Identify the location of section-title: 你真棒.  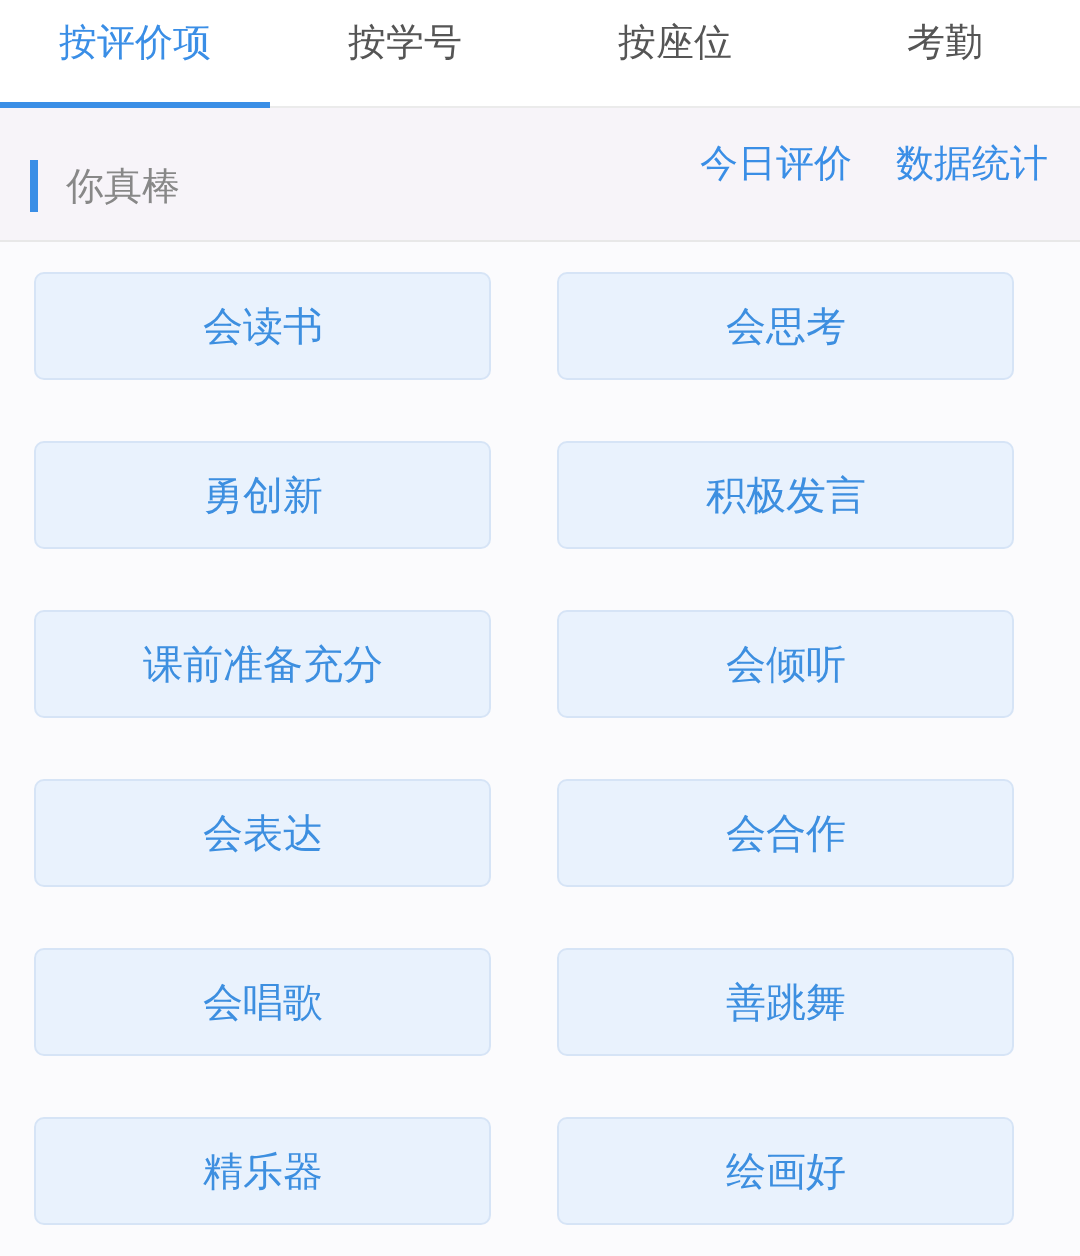
(123, 186).